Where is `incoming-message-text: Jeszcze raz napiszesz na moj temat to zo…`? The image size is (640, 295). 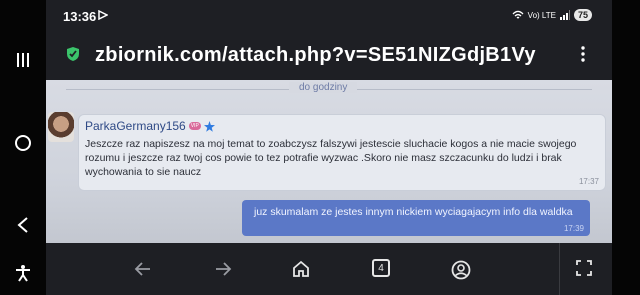
incoming-message-text: Jeszcze raz napiszesz na moj temat to zo… is located at coordinates (331, 158).